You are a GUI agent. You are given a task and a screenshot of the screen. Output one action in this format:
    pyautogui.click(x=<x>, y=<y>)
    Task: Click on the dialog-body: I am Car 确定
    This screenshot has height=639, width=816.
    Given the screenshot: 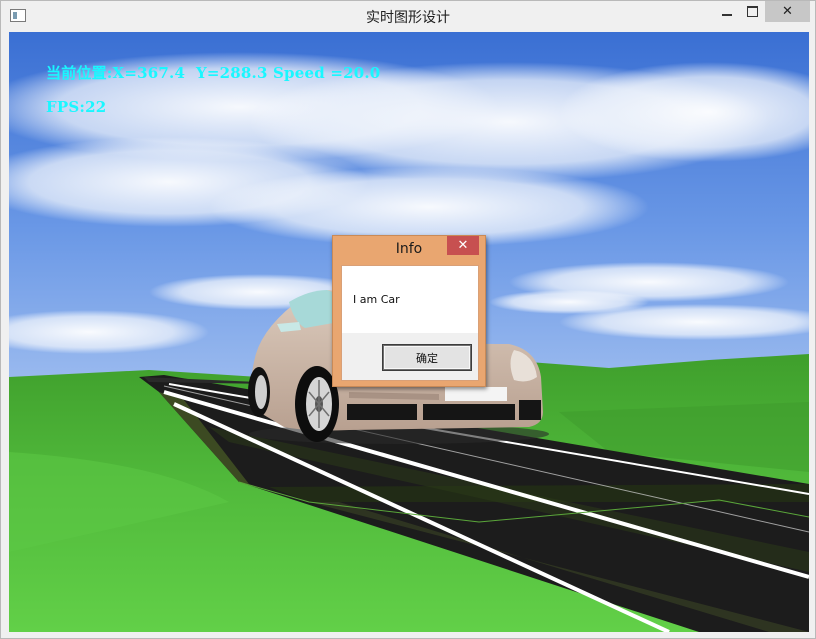 What is the action you would take?
    pyautogui.click(x=410, y=323)
    